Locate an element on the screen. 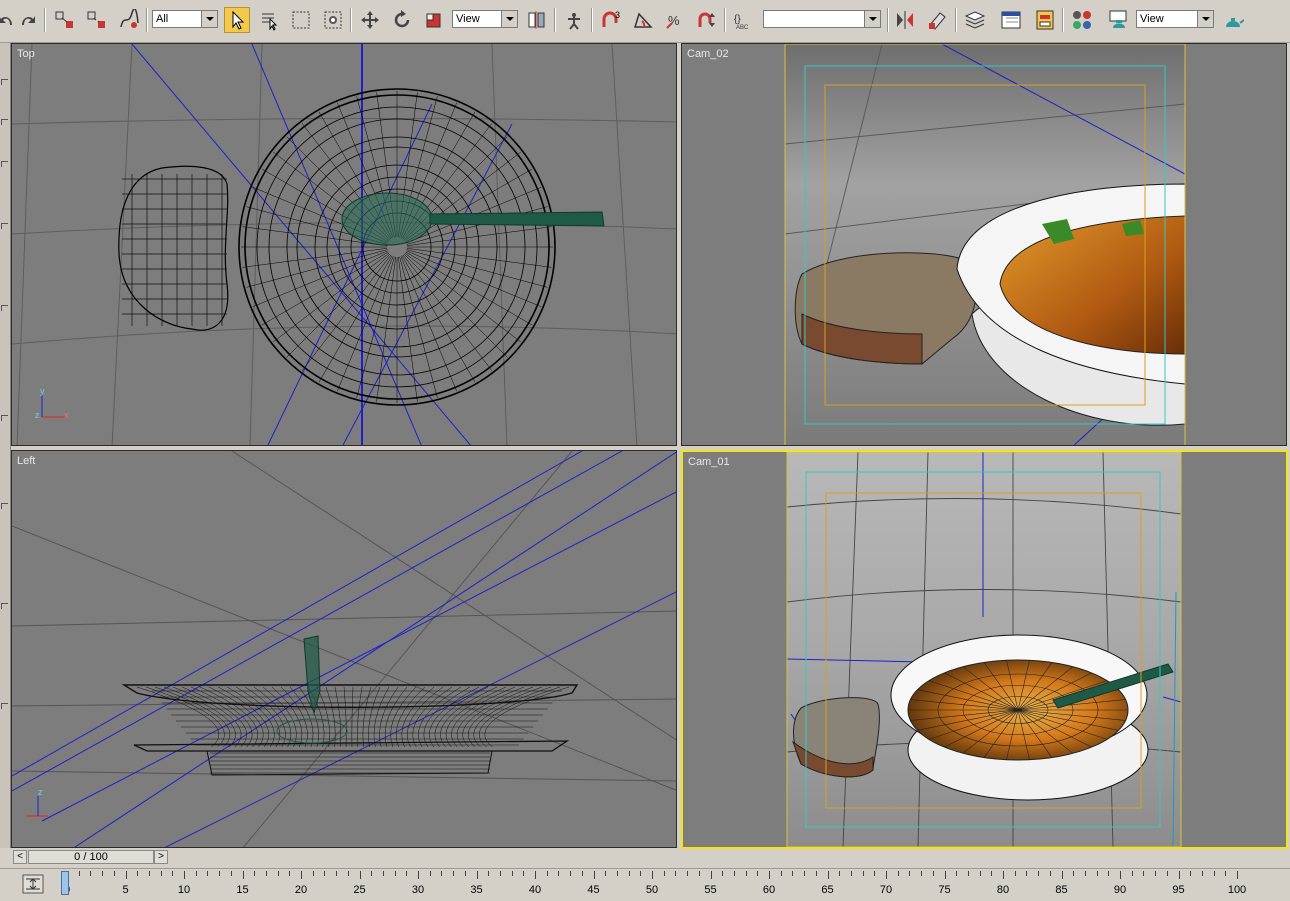  select-by-name-button is located at coordinates (269, 20).